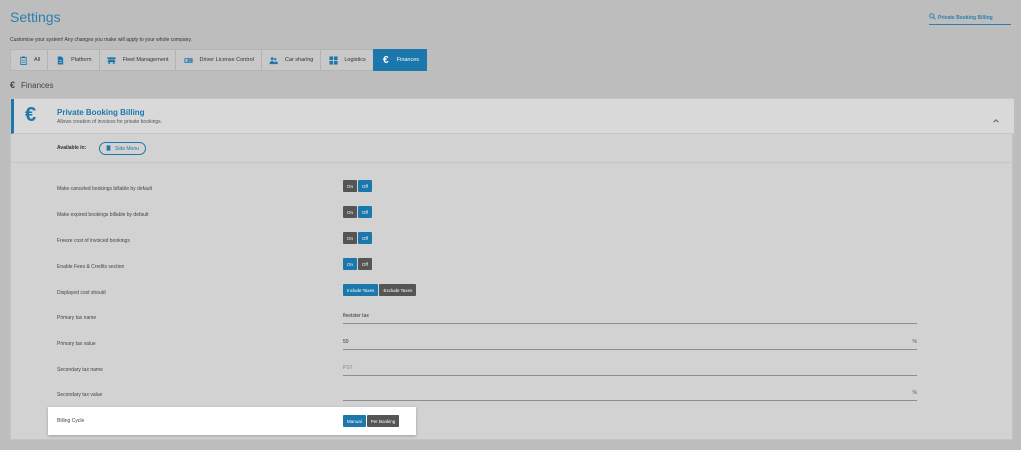 This screenshot has width=1021, height=450. I want to click on per-booking-button: Per Booking, so click(383, 421).